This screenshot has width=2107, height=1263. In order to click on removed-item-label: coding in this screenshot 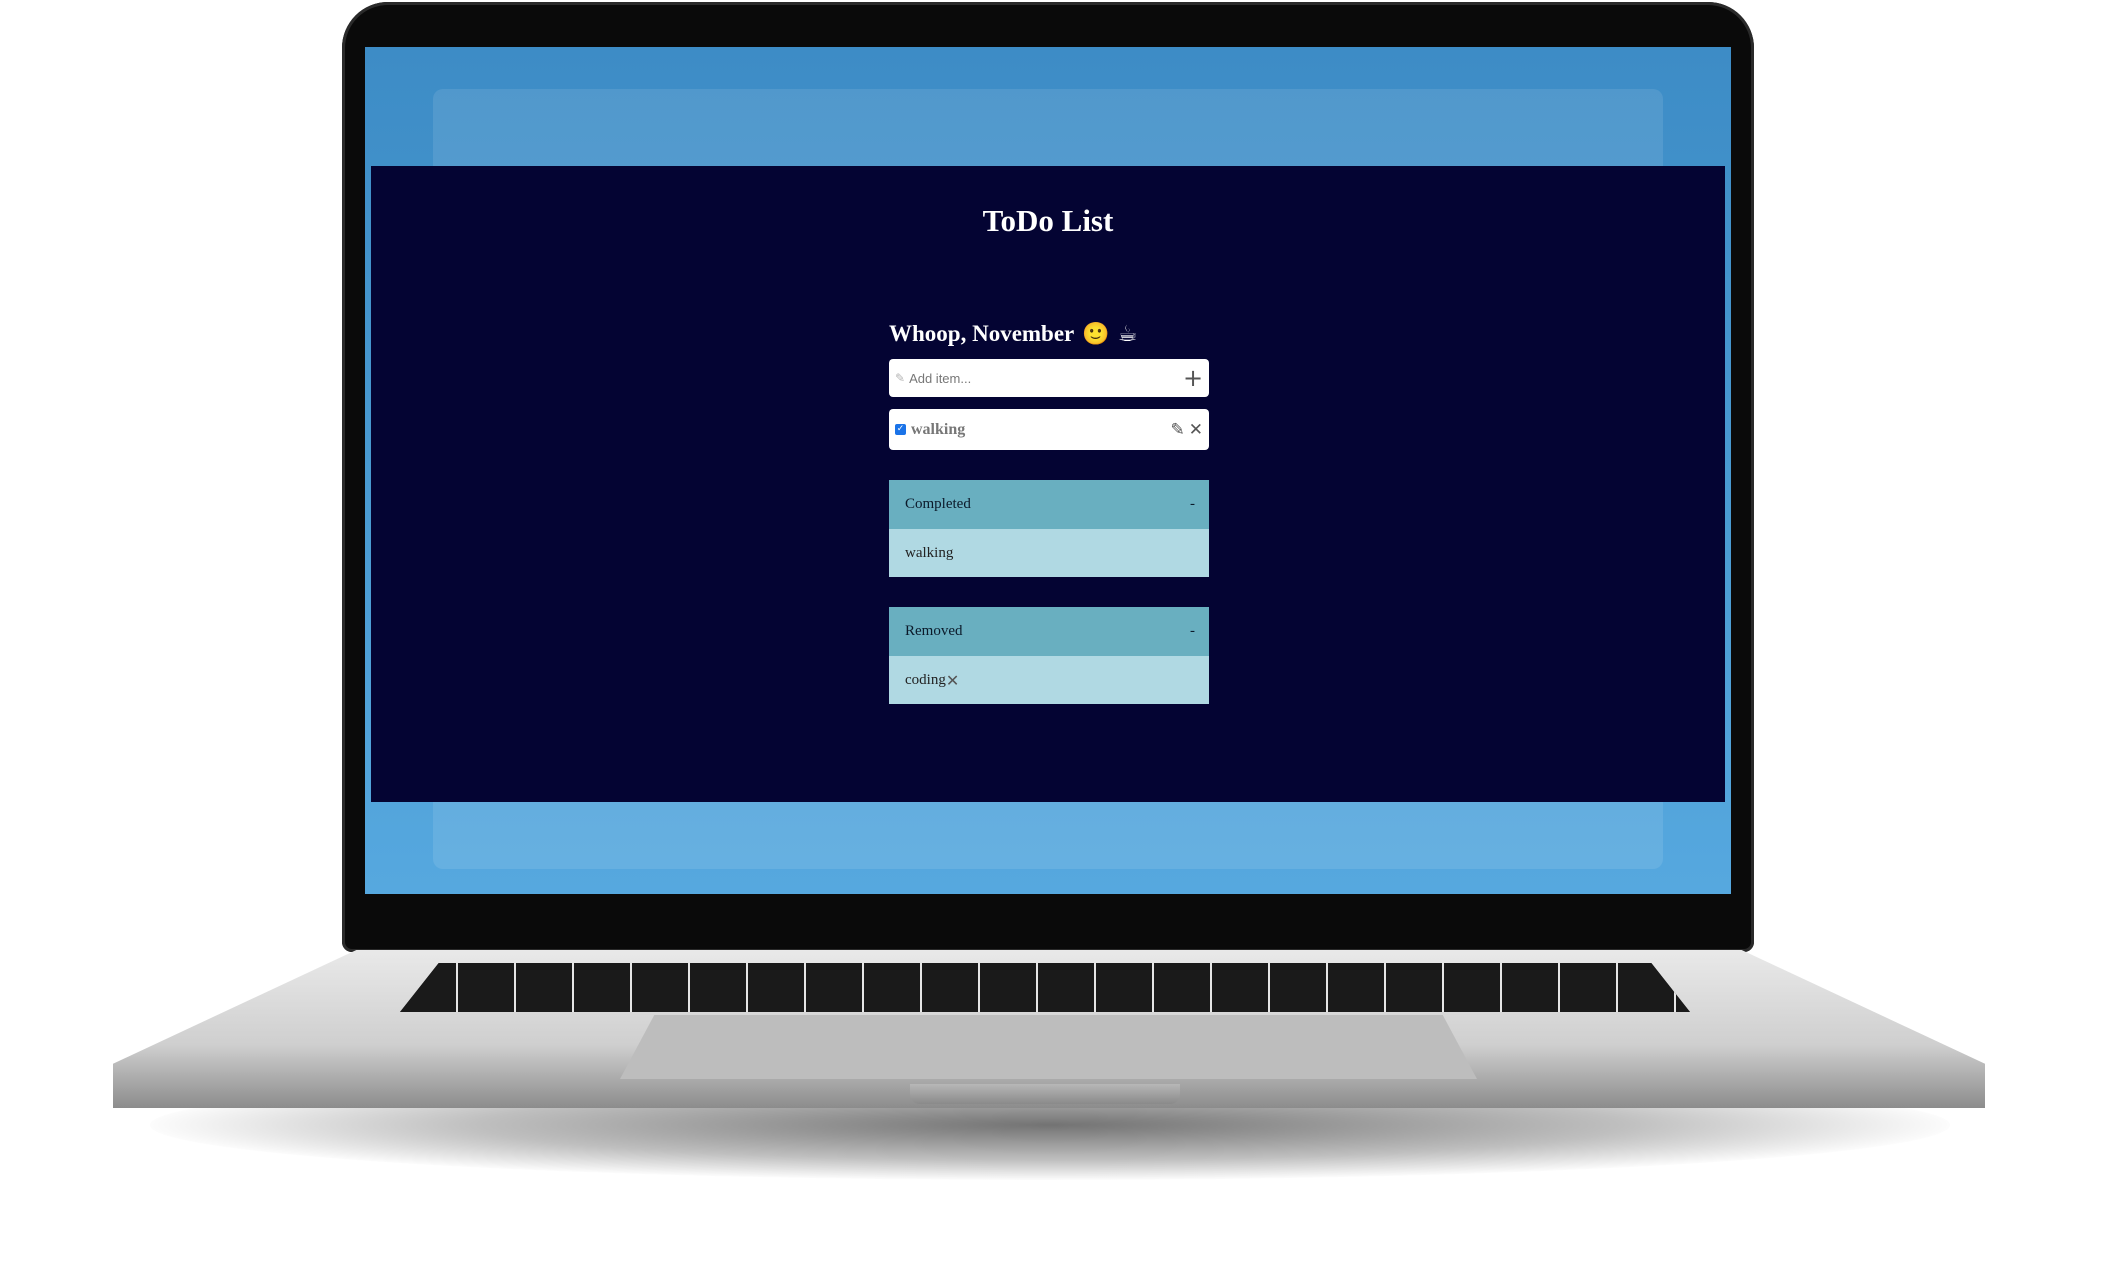, I will do `click(925, 679)`.